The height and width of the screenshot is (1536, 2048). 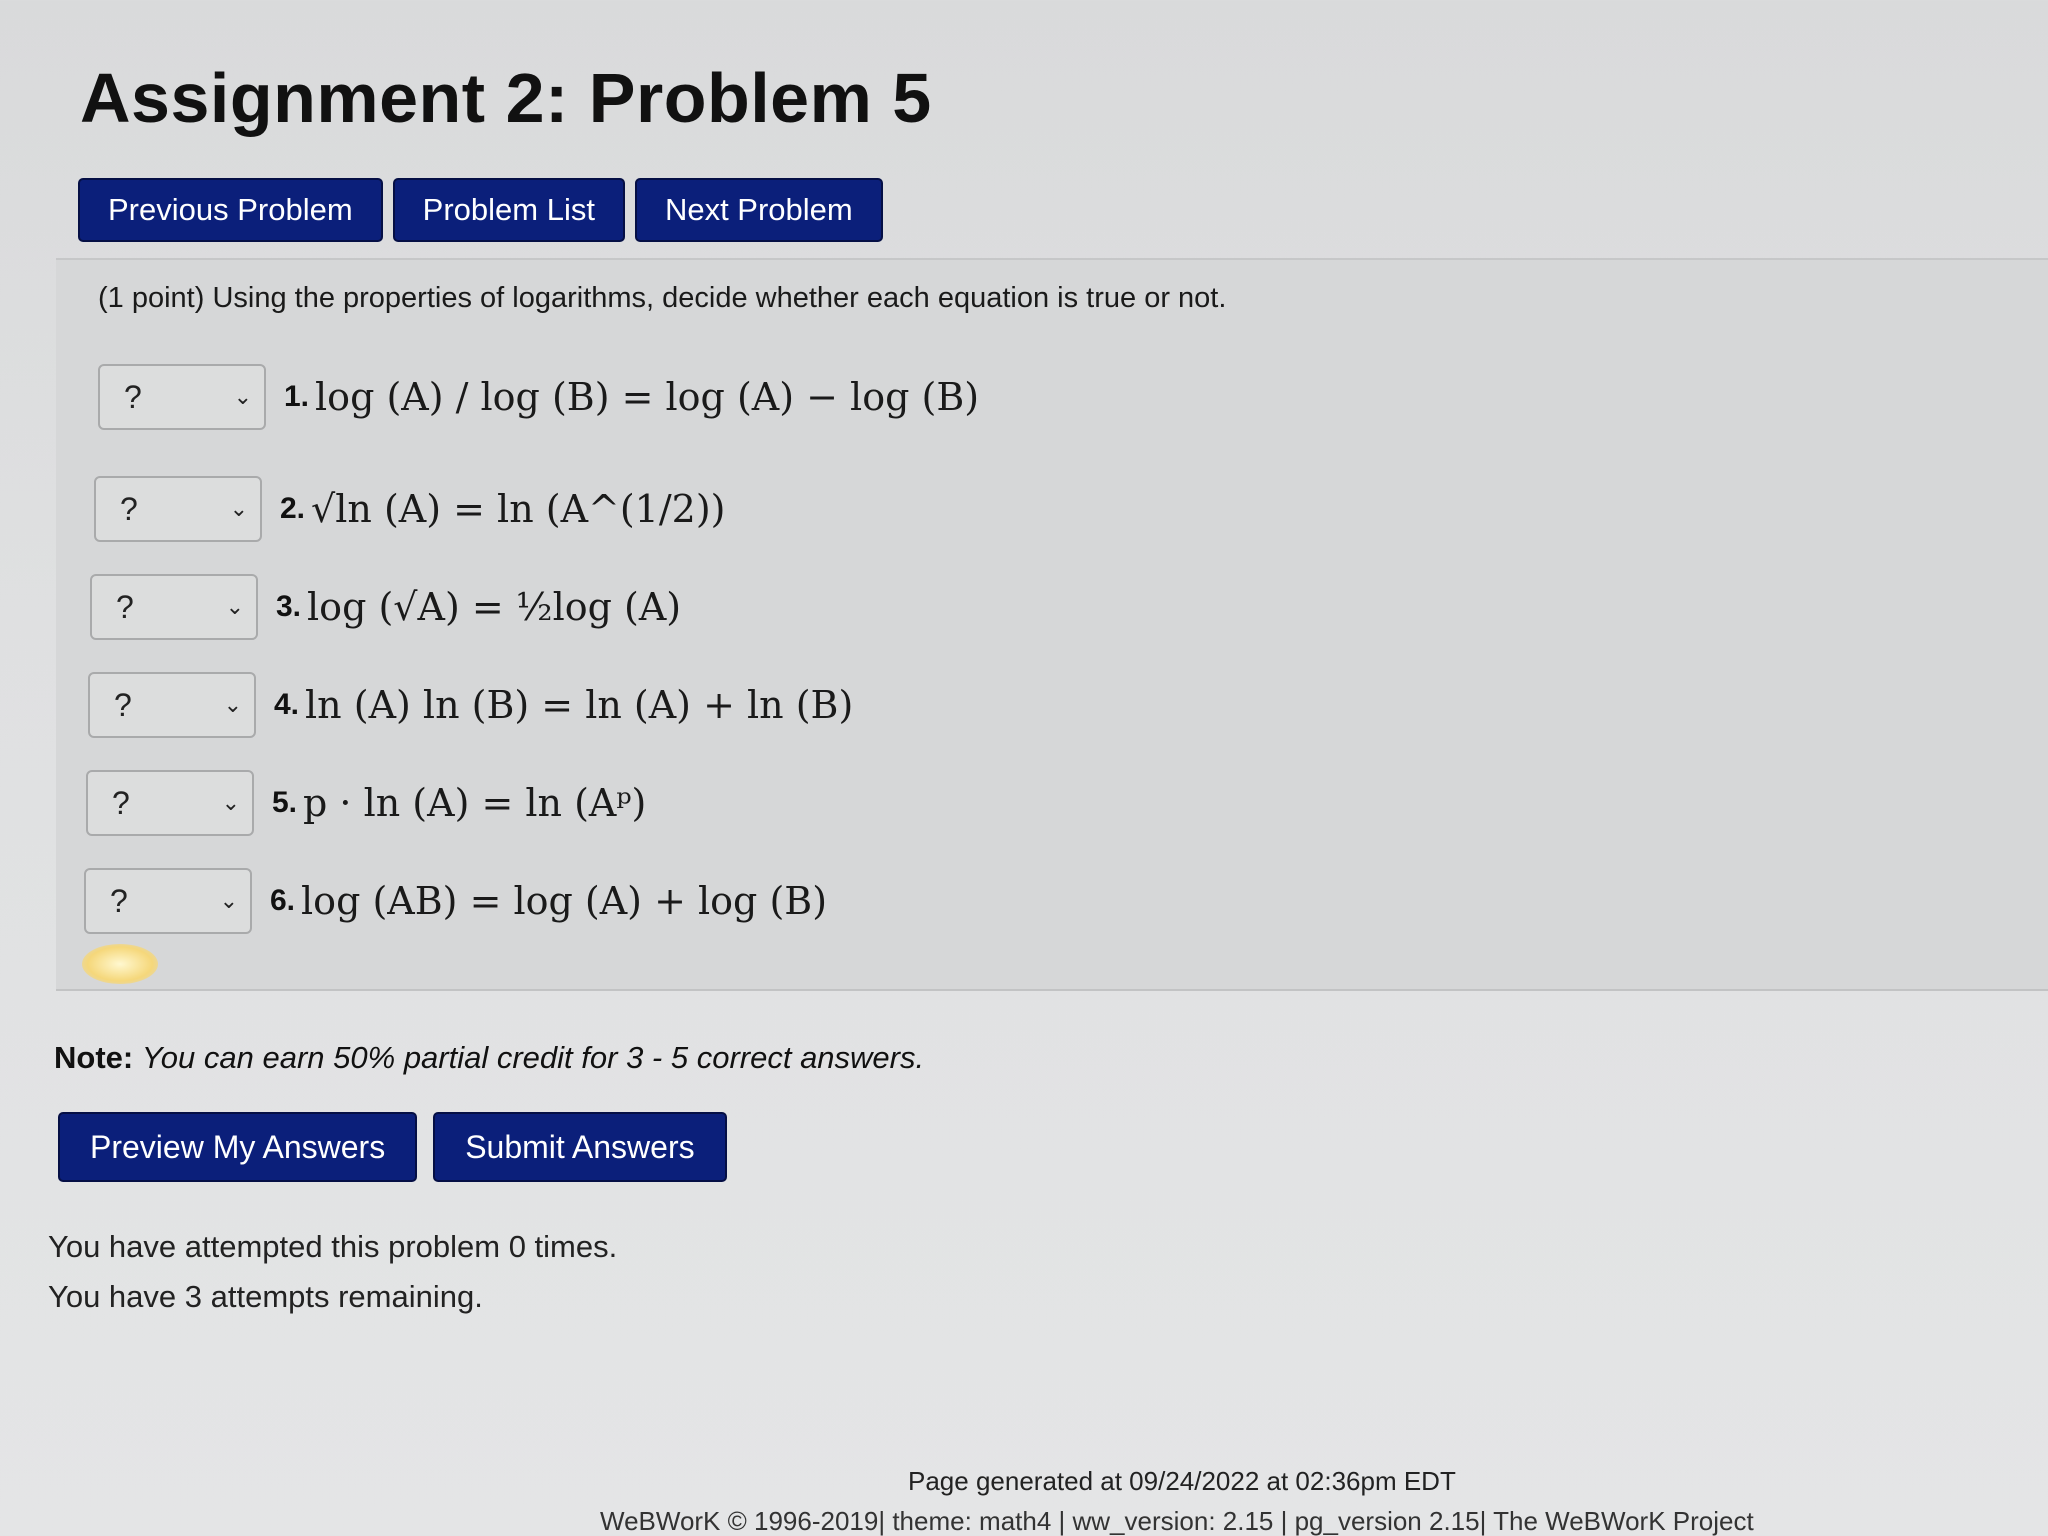 What do you see at coordinates (758, 210) in the screenshot?
I see `next-problem-button: Next Problem` at bounding box center [758, 210].